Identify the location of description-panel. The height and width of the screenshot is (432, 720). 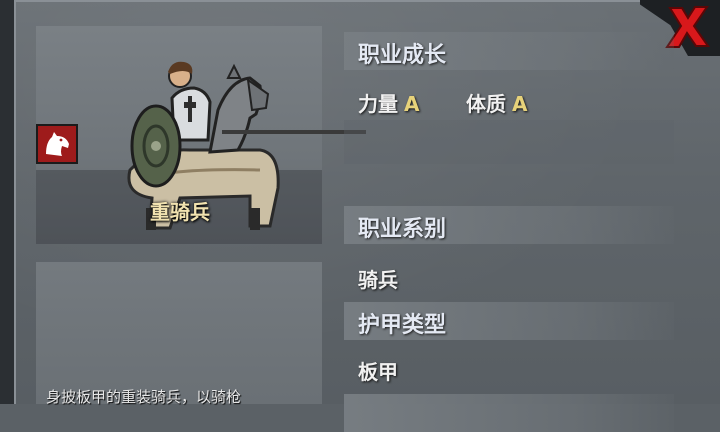
(179, 333).